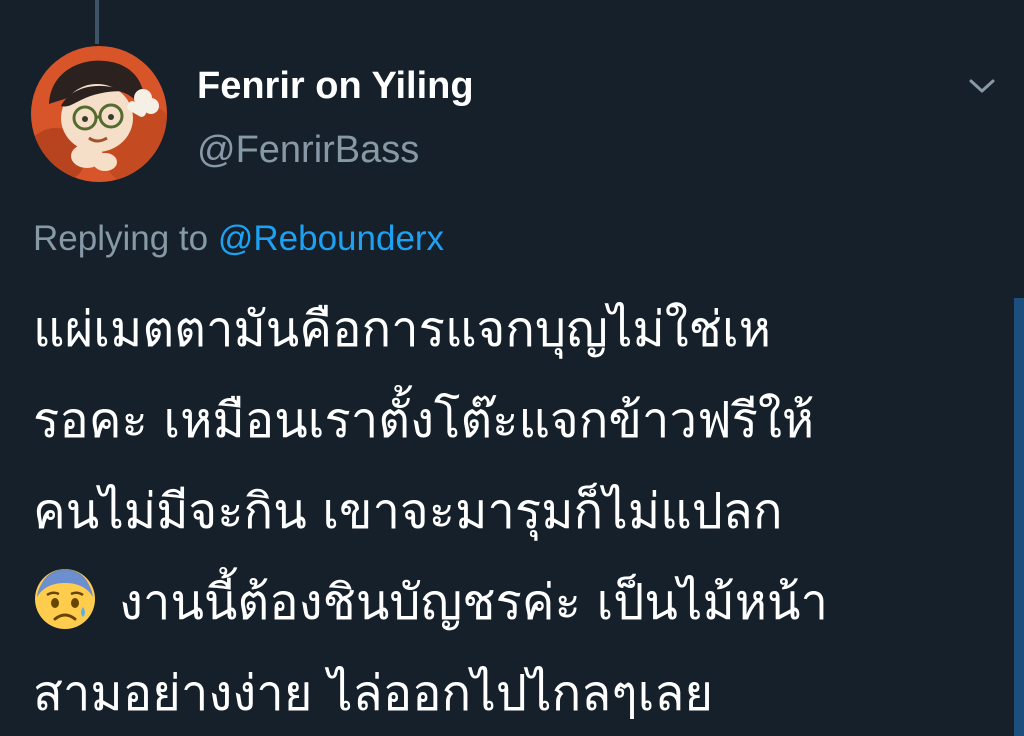  I want to click on avatar, so click(99, 114).